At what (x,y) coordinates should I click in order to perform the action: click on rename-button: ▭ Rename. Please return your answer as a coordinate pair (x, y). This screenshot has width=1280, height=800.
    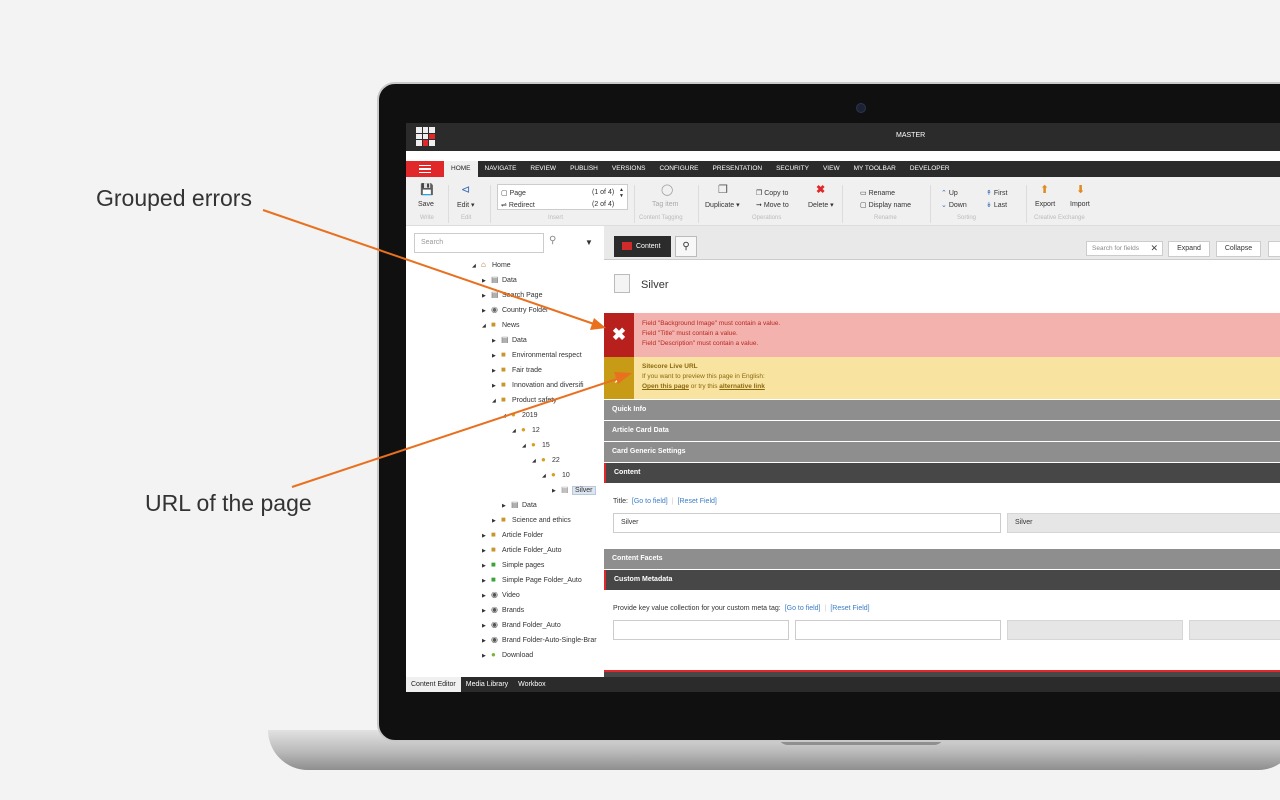
    Looking at the image, I should click on (877, 193).